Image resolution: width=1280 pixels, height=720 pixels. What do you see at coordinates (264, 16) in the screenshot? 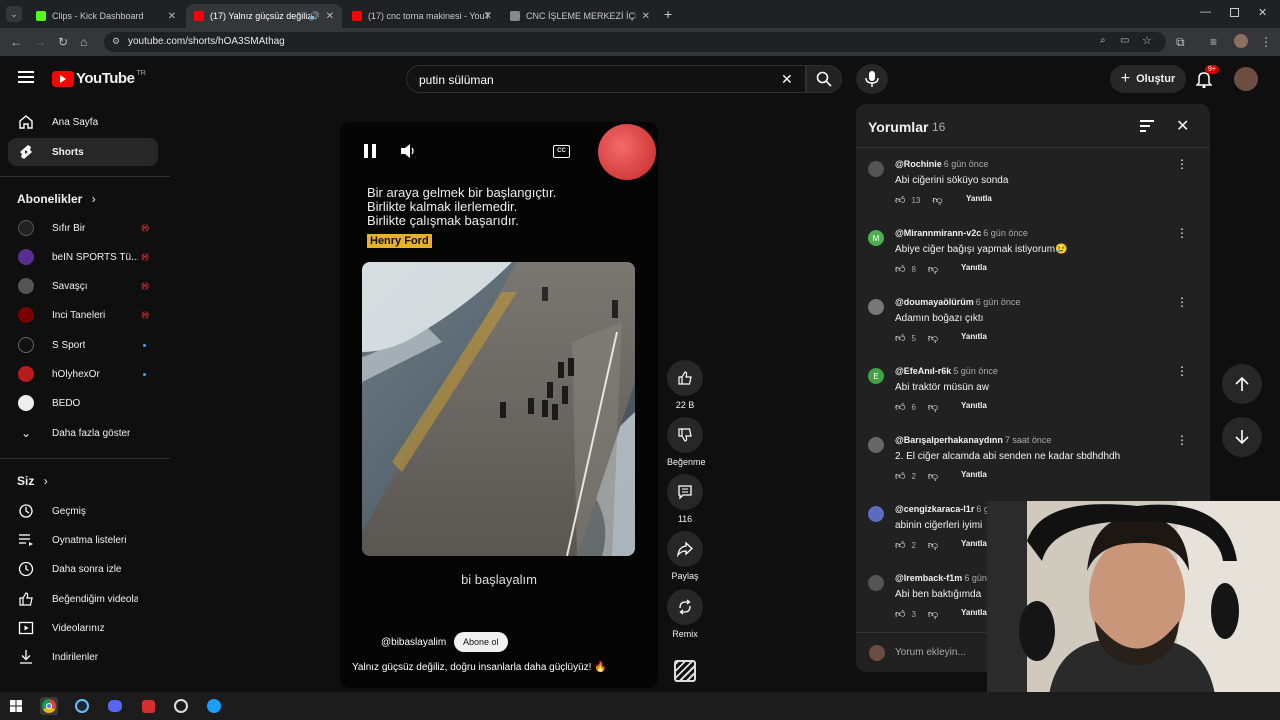
I see `browser-tab-short: (17) Yalnız güçsüz değiliz, d 🔊 ✕` at bounding box center [264, 16].